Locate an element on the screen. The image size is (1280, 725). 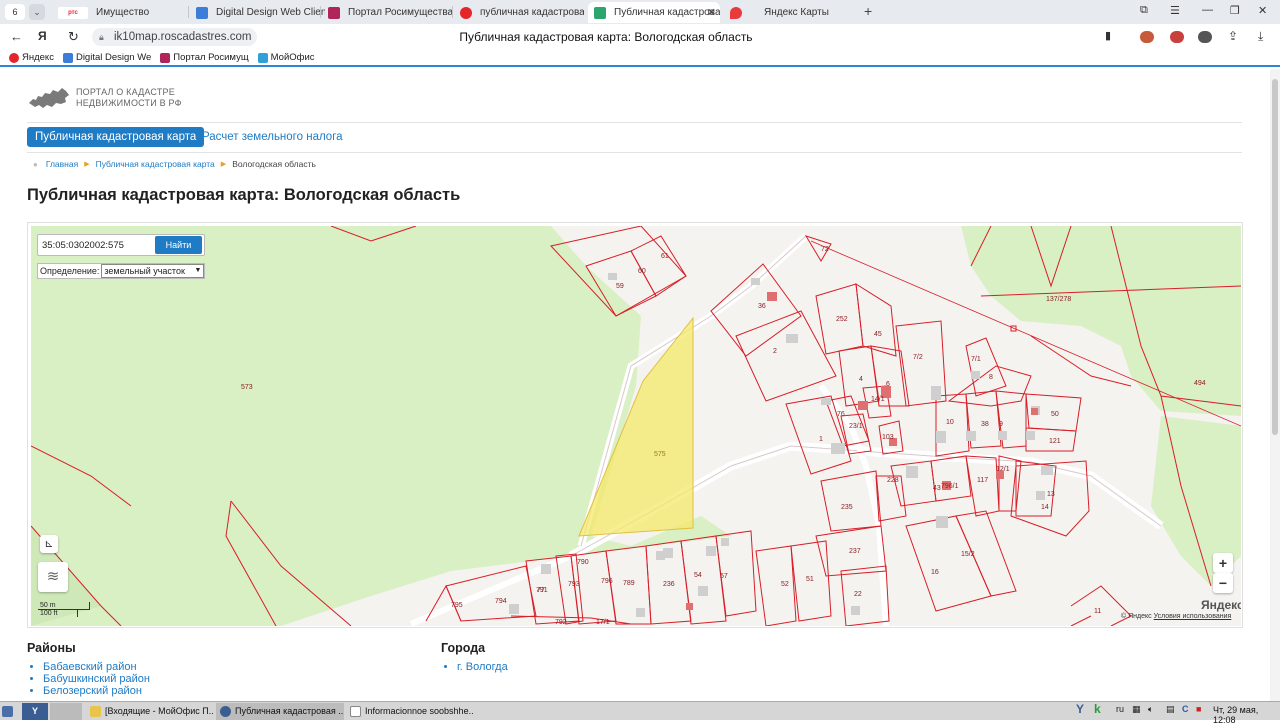
parcel-label: 36 is located at coordinates (762, 306).